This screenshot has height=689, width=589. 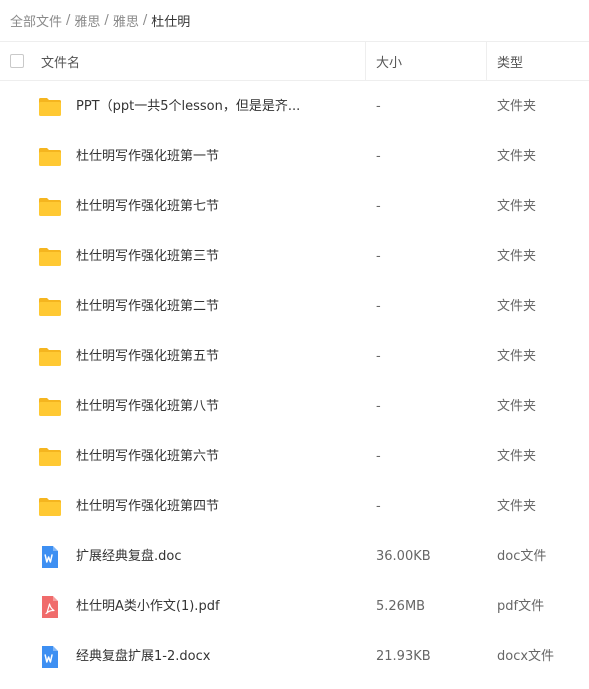 I want to click on file-row: 杜仕明写作强化班第一节 - 文件夹, so click(x=294, y=157).